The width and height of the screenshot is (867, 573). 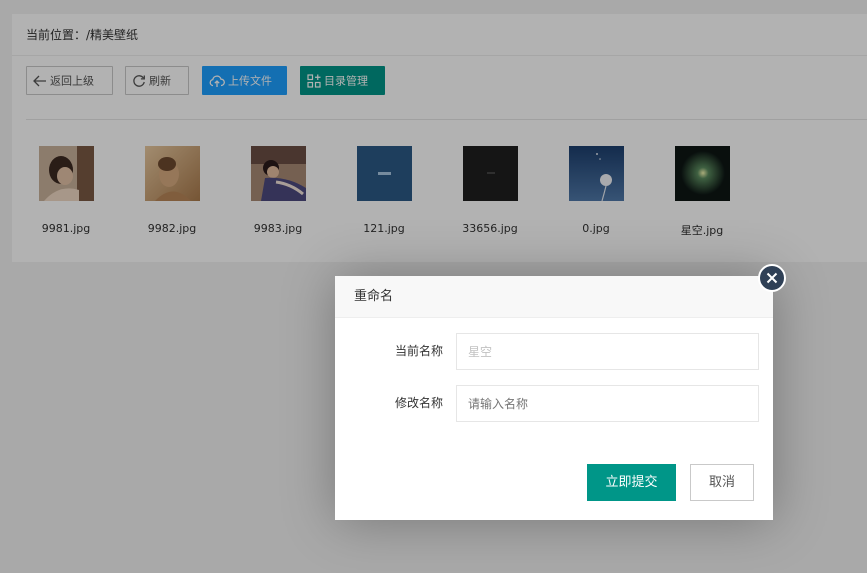 I want to click on submit-button: 立即提交, so click(x=631, y=482).